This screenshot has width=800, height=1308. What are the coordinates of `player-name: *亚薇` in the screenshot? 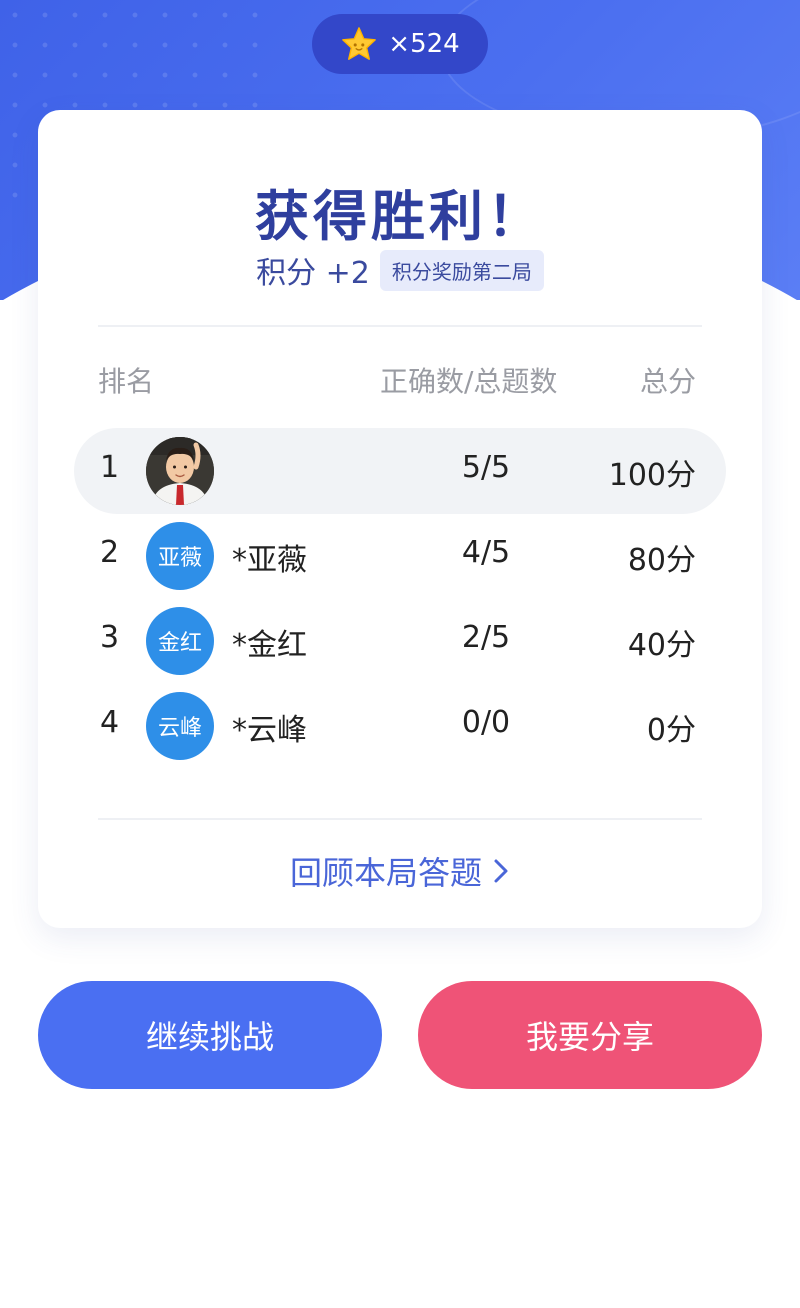 It's located at (269, 560).